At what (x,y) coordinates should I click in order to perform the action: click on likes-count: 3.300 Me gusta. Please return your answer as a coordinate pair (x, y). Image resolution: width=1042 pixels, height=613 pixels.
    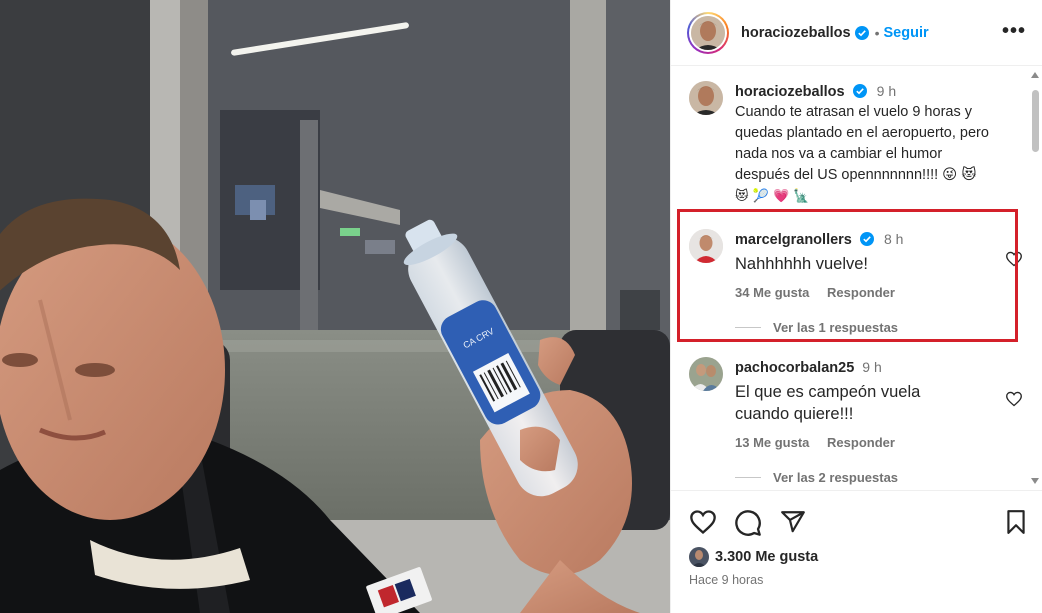
    Looking at the image, I should click on (766, 557).